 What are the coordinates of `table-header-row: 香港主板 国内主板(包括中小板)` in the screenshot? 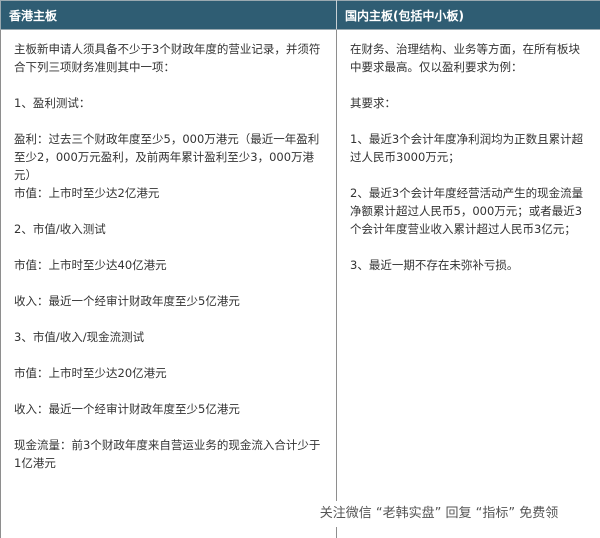 It's located at (300, 15).